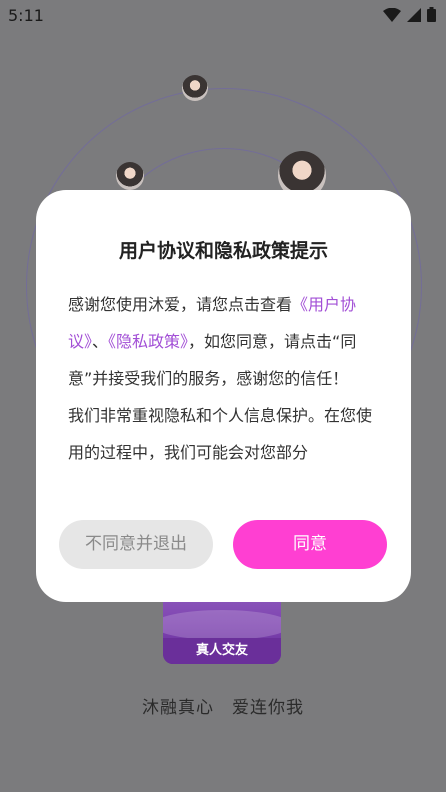 The image size is (446, 792). What do you see at coordinates (26, 15) in the screenshot?
I see `status-time: 5:11` at bounding box center [26, 15].